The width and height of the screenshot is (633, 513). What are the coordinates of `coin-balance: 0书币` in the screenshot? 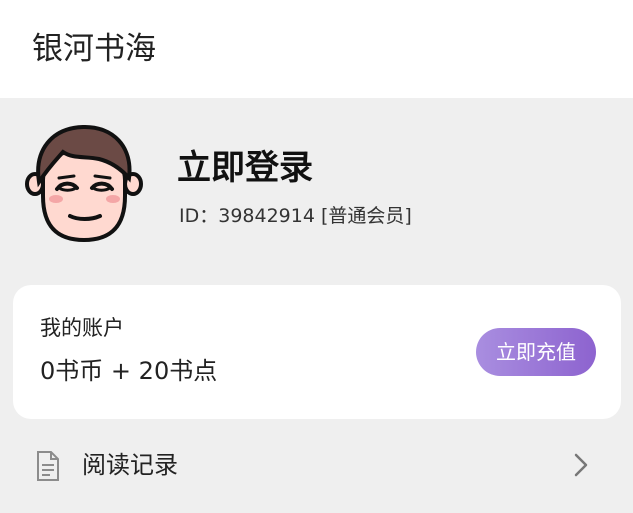 It's located at (72, 371).